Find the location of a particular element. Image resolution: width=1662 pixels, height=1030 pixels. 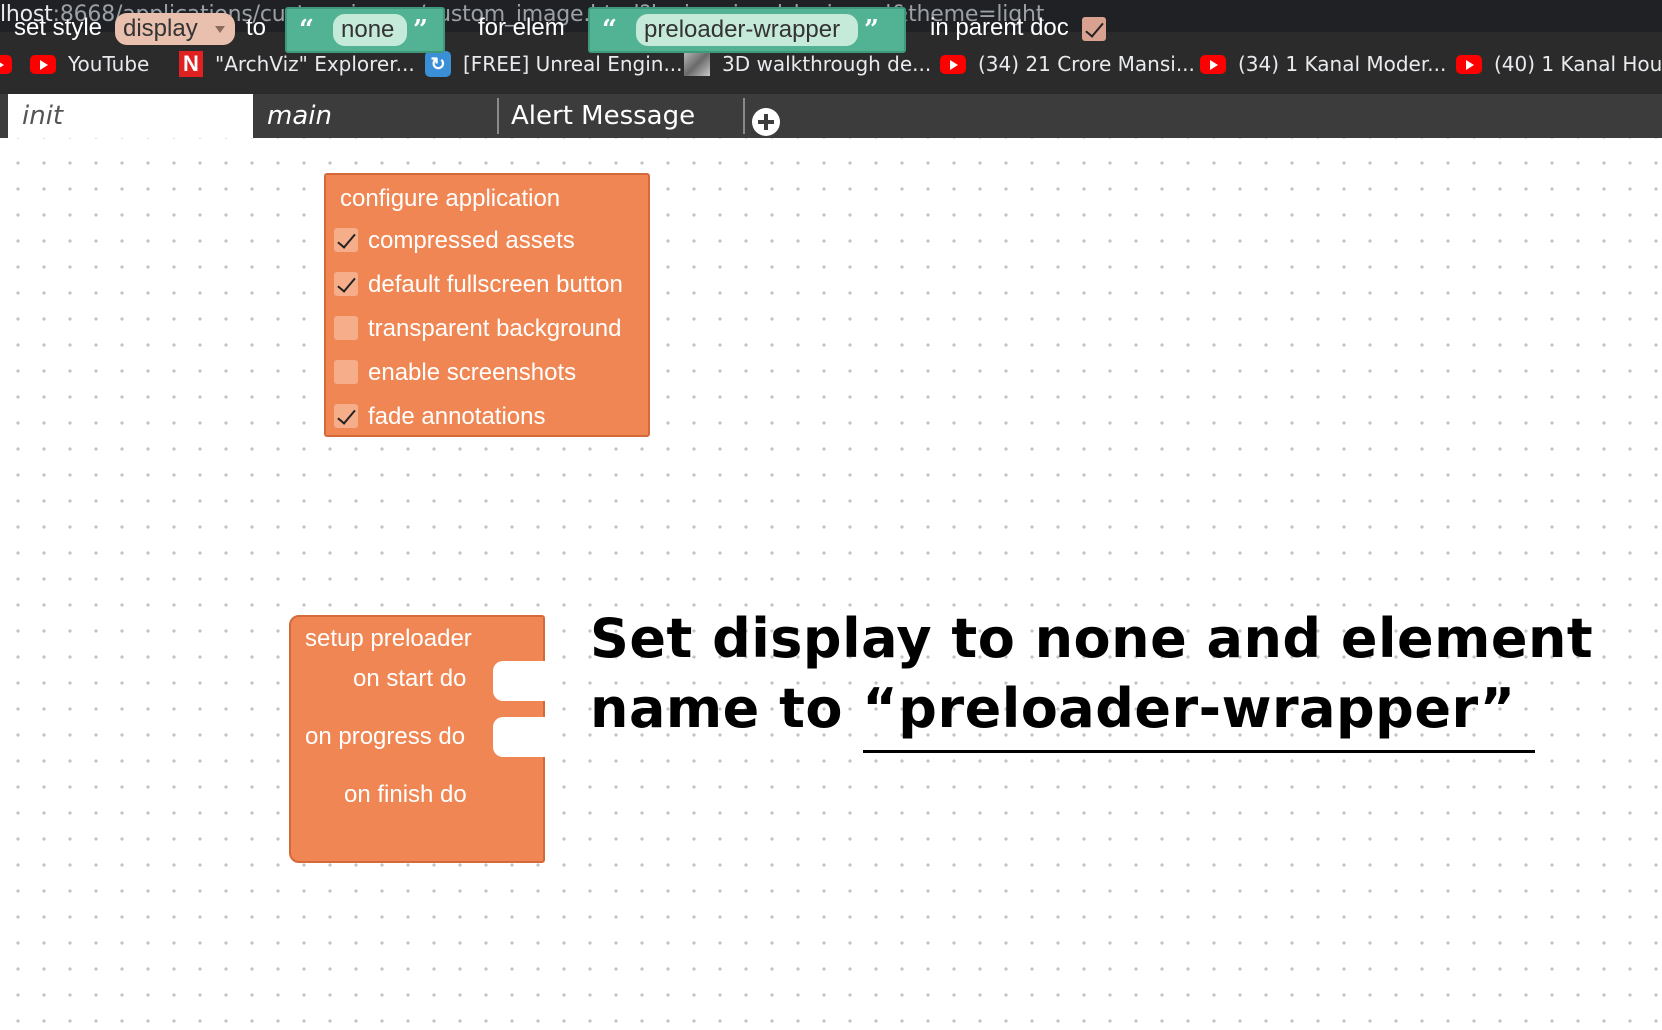

on-progress-label: on progress do is located at coordinates (385, 736).